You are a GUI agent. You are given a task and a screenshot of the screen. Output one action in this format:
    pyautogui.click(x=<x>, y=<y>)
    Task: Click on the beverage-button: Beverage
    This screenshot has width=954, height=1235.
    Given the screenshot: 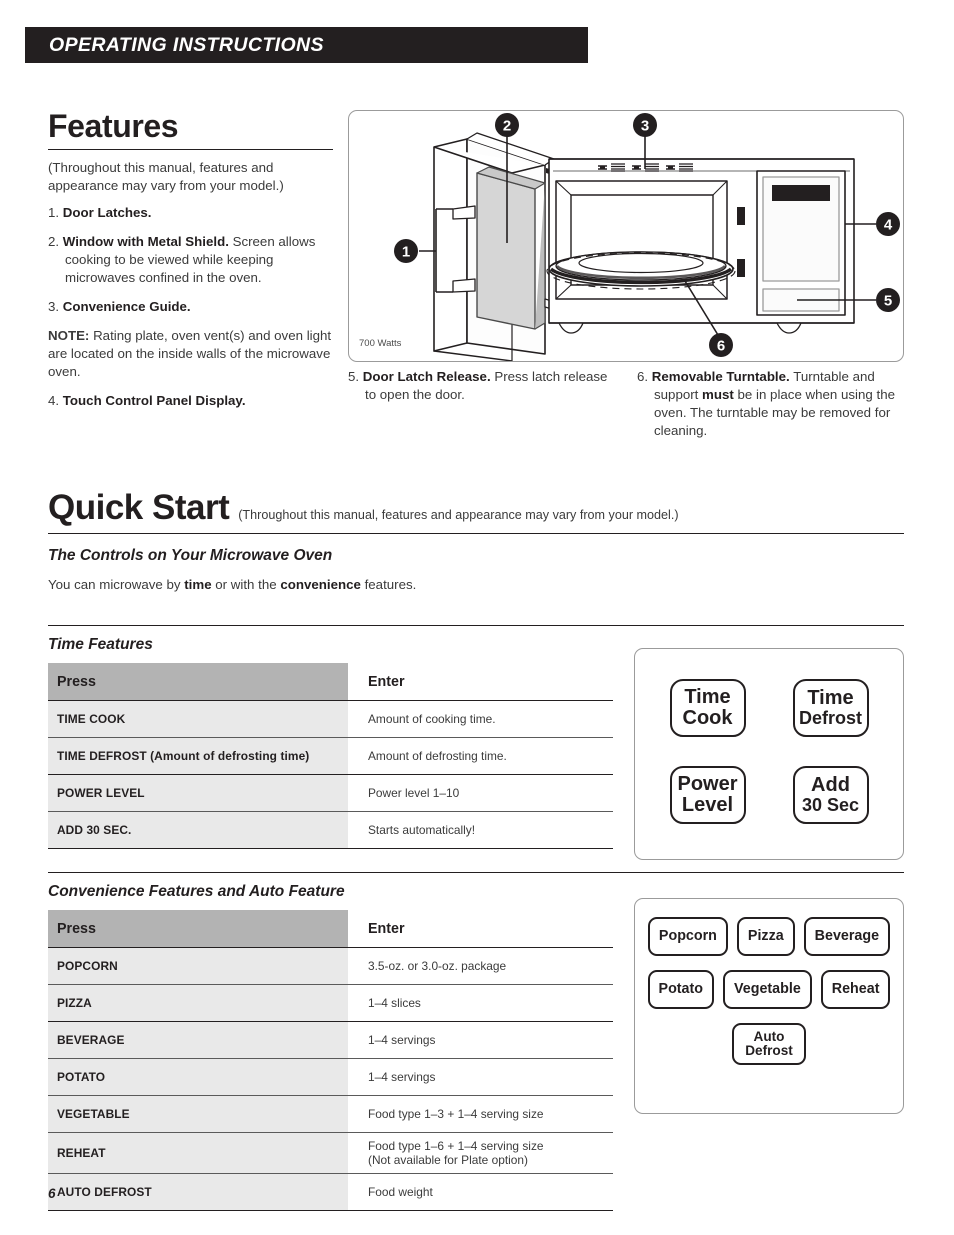 What is the action you would take?
    pyautogui.click(x=847, y=936)
    